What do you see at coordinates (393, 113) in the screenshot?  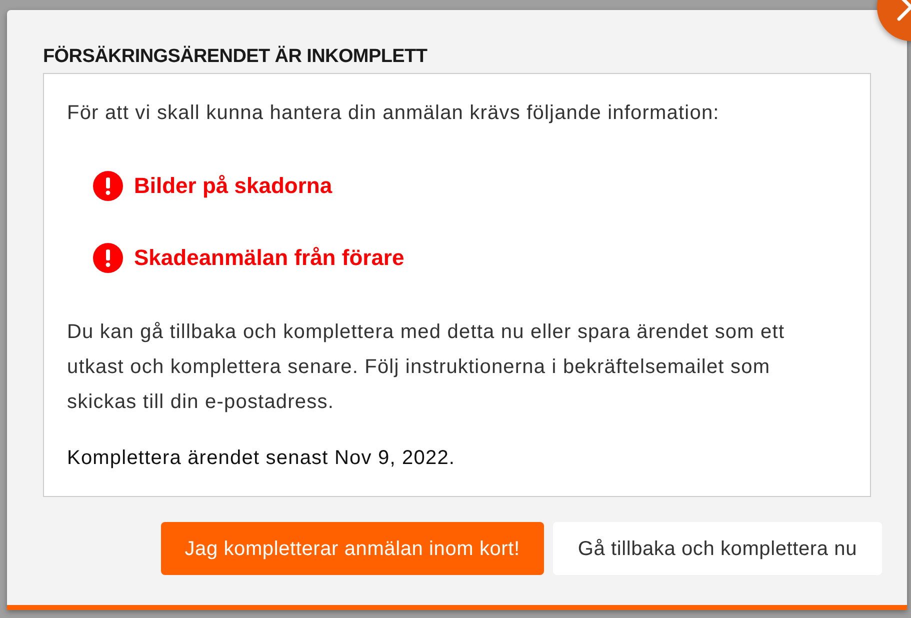 I see `intro-text: För att vi skall kunna hantera din anmälan krävs följande information:` at bounding box center [393, 113].